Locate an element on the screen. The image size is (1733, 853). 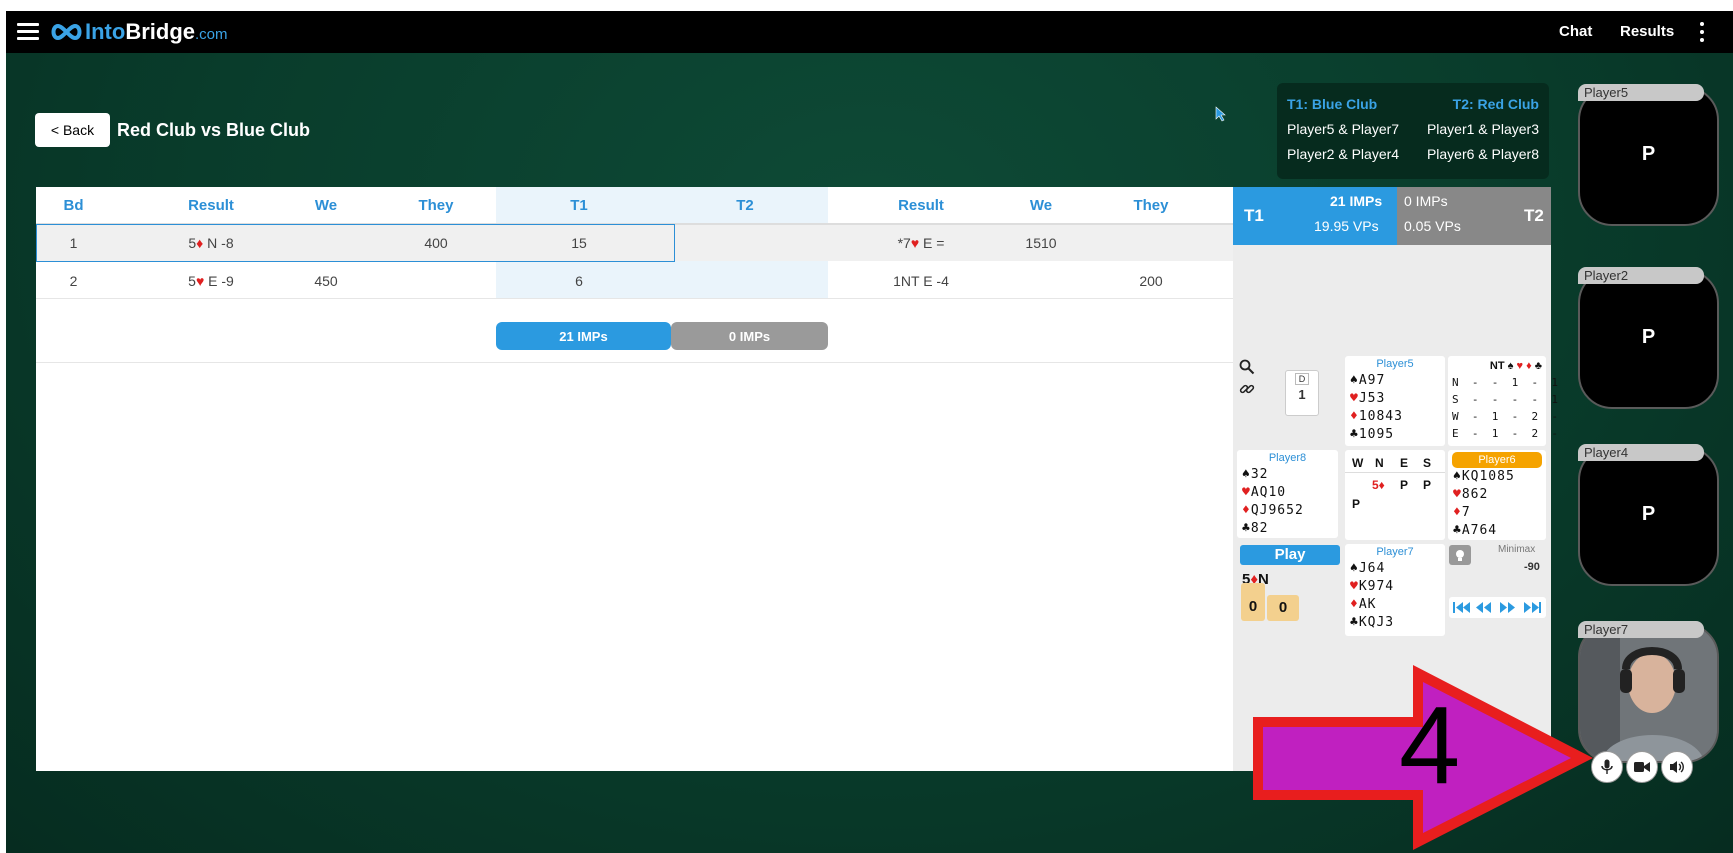
board-compass: D 1 is located at coordinates (1302, 393).